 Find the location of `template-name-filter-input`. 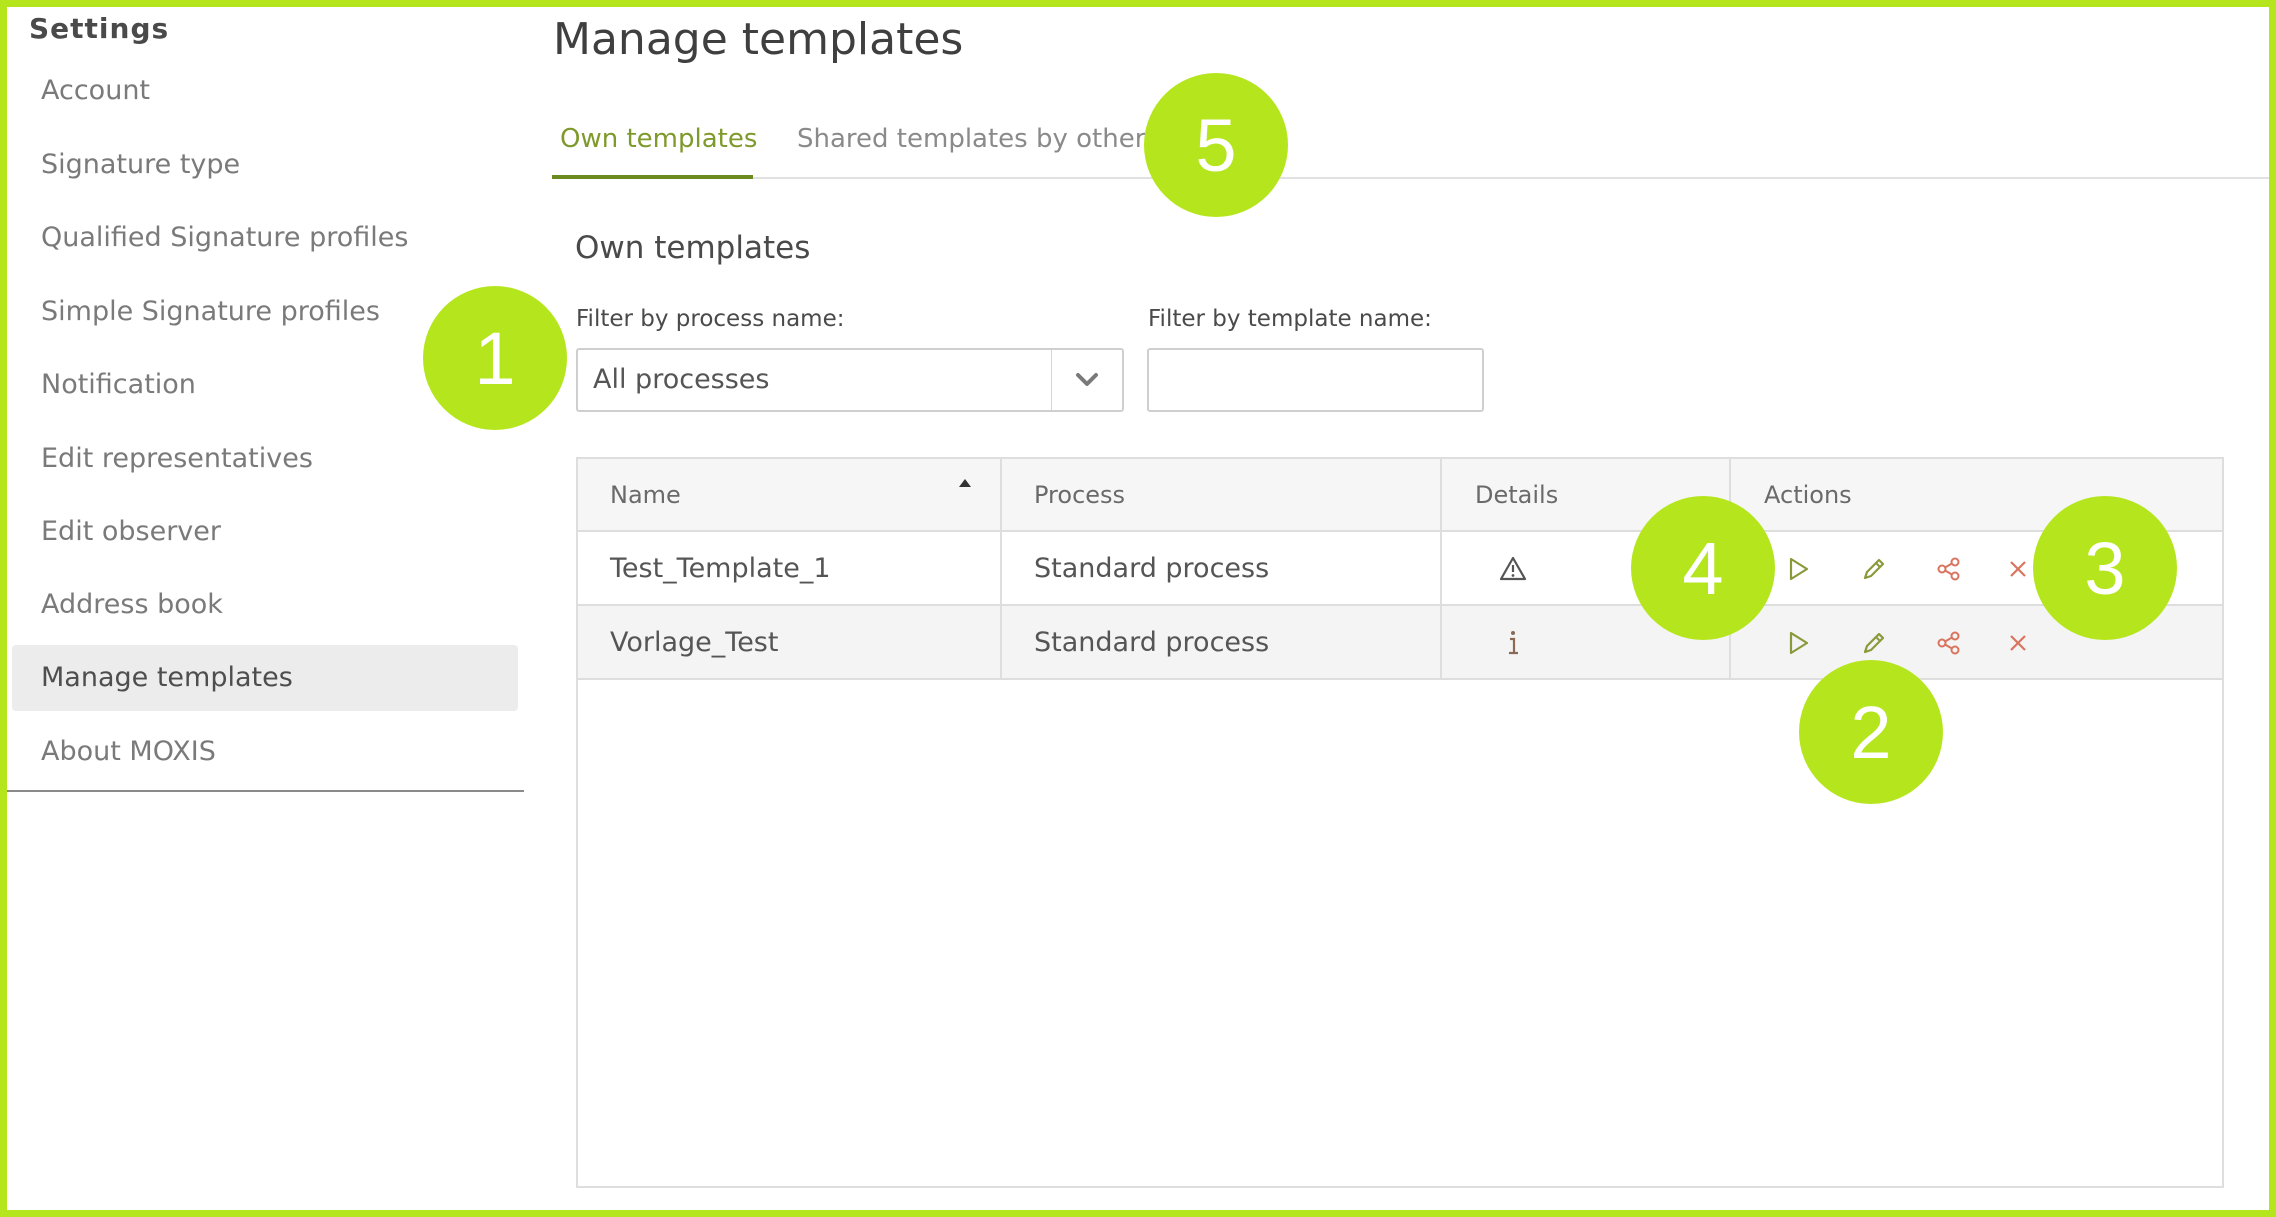

template-name-filter-input is located at coordinates (1315, 380).